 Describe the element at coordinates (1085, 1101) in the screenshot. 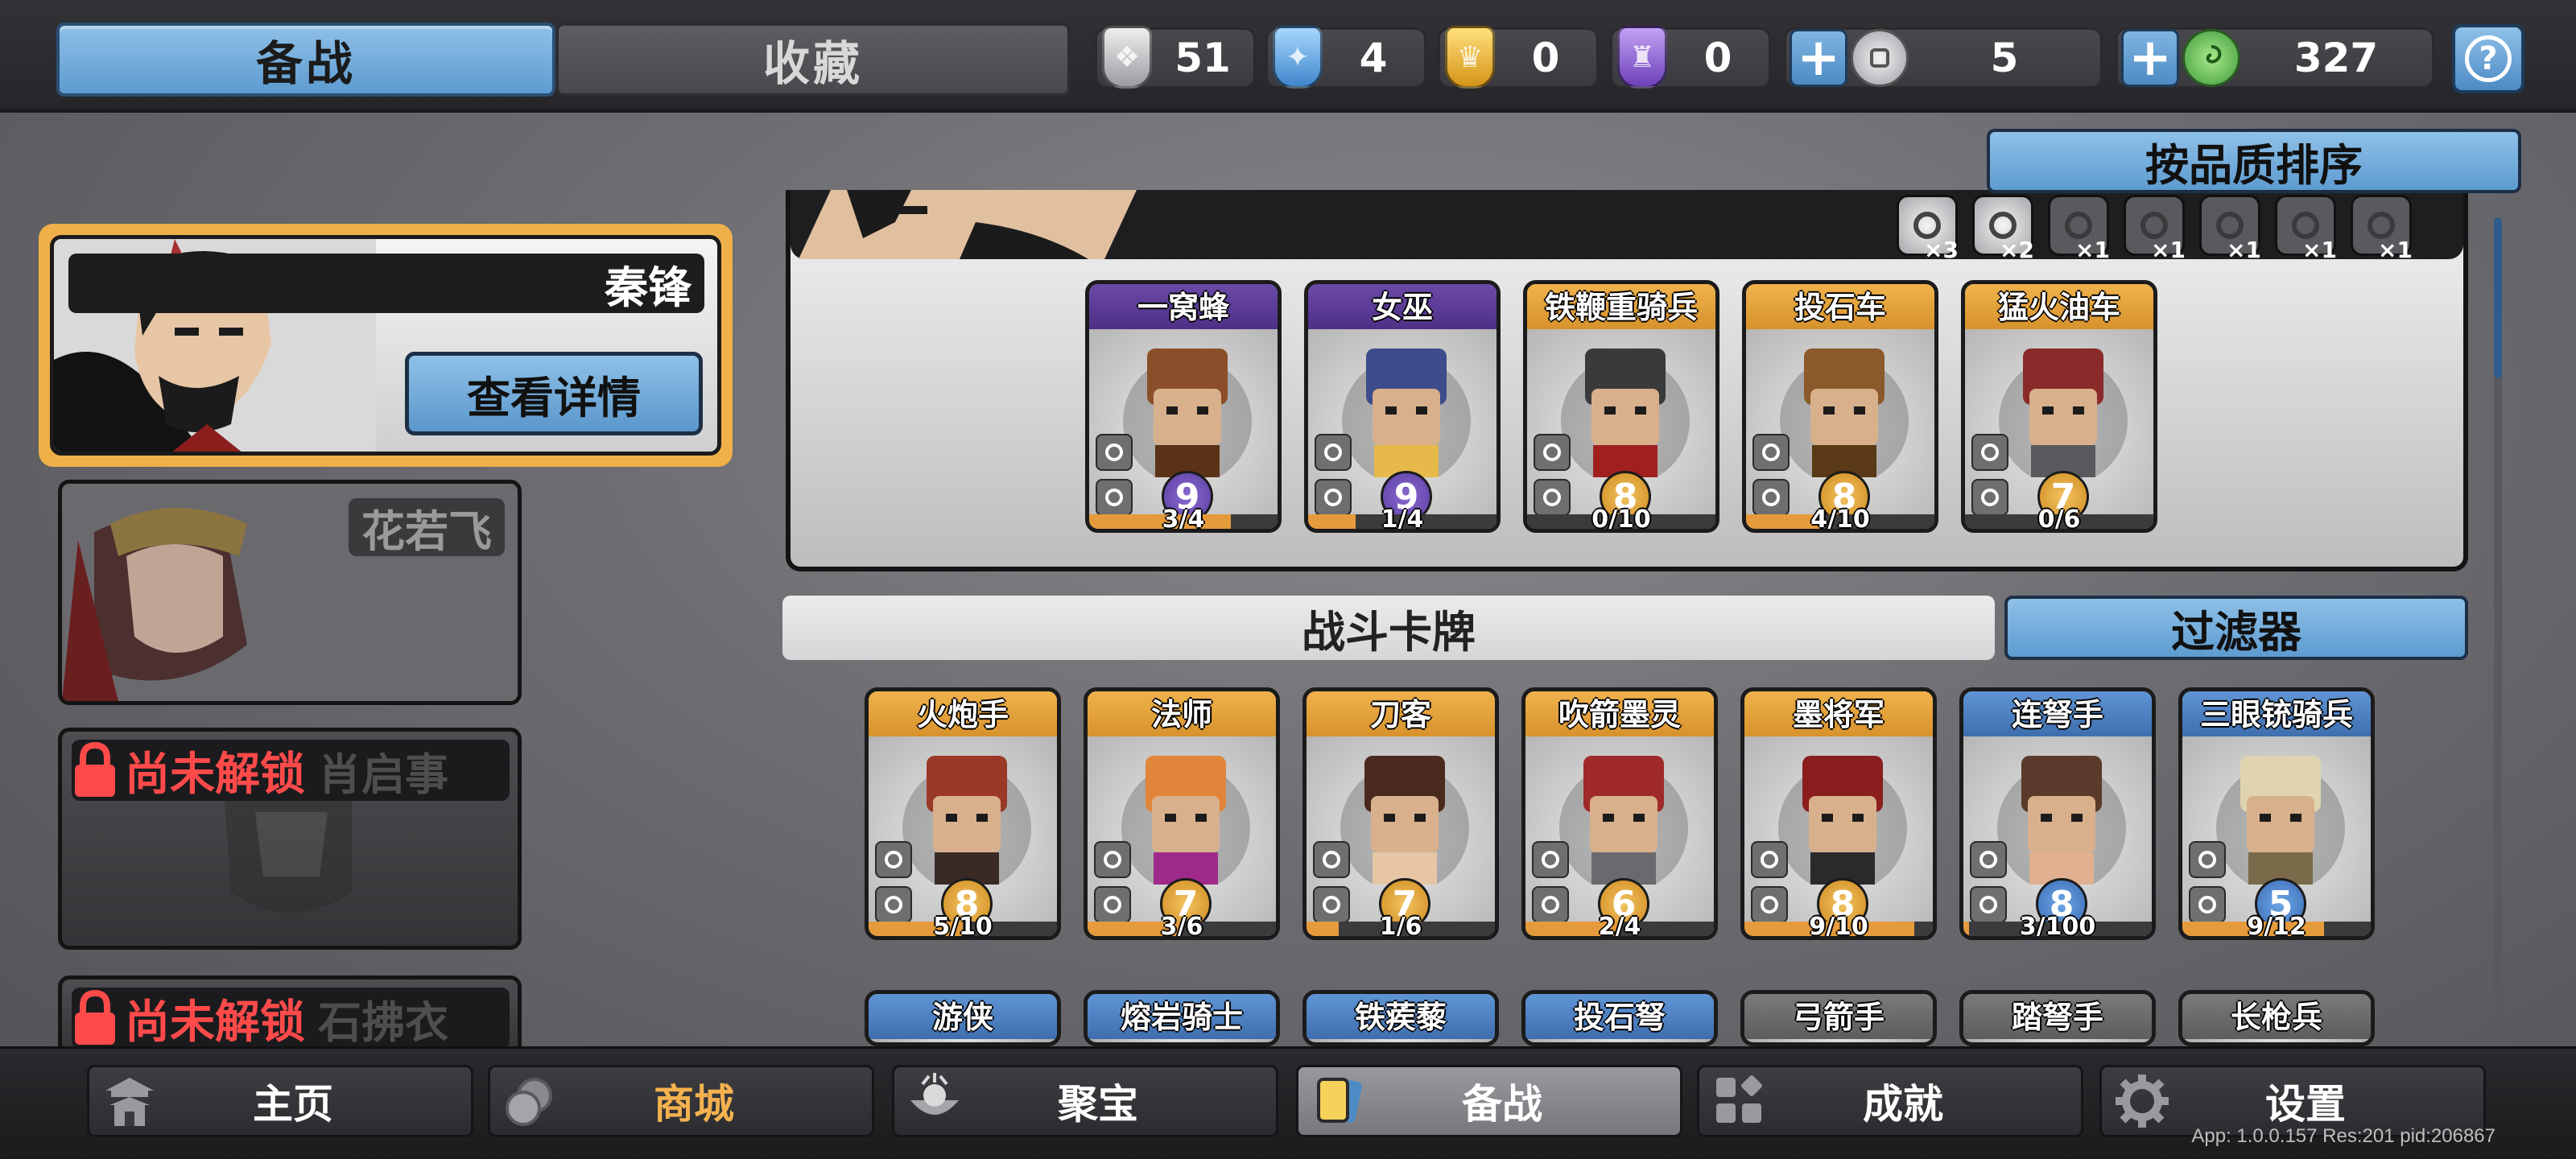

I see `nav-treasure: 聚宝` at that location.